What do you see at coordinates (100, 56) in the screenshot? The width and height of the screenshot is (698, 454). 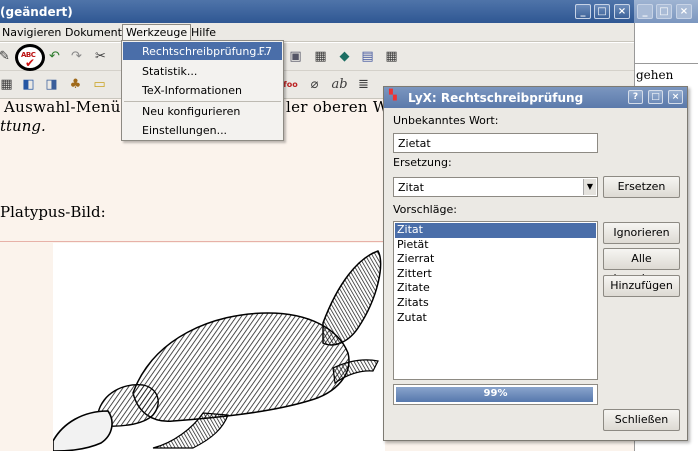 I see `cut-icon: ✂` at bounding box center [100, 56].